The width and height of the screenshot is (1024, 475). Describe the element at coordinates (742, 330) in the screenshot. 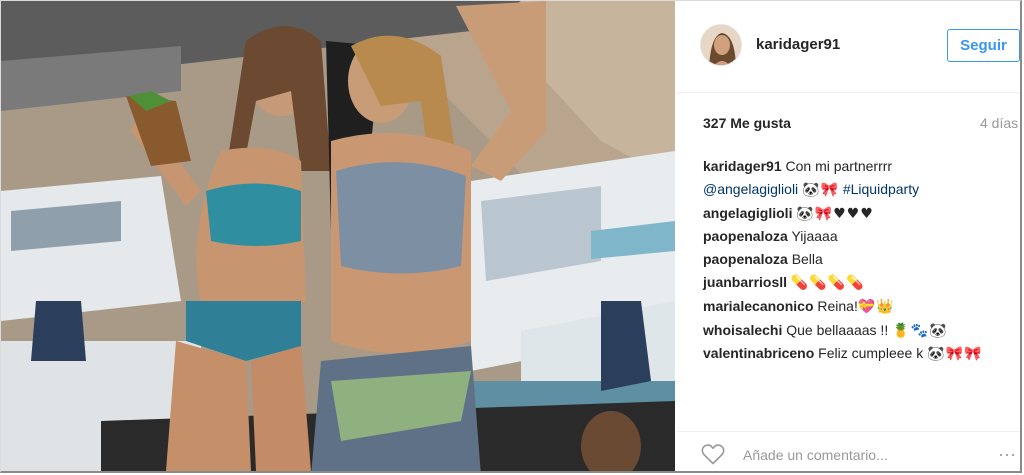

I see `comment-username: whoisalechi` at that location.